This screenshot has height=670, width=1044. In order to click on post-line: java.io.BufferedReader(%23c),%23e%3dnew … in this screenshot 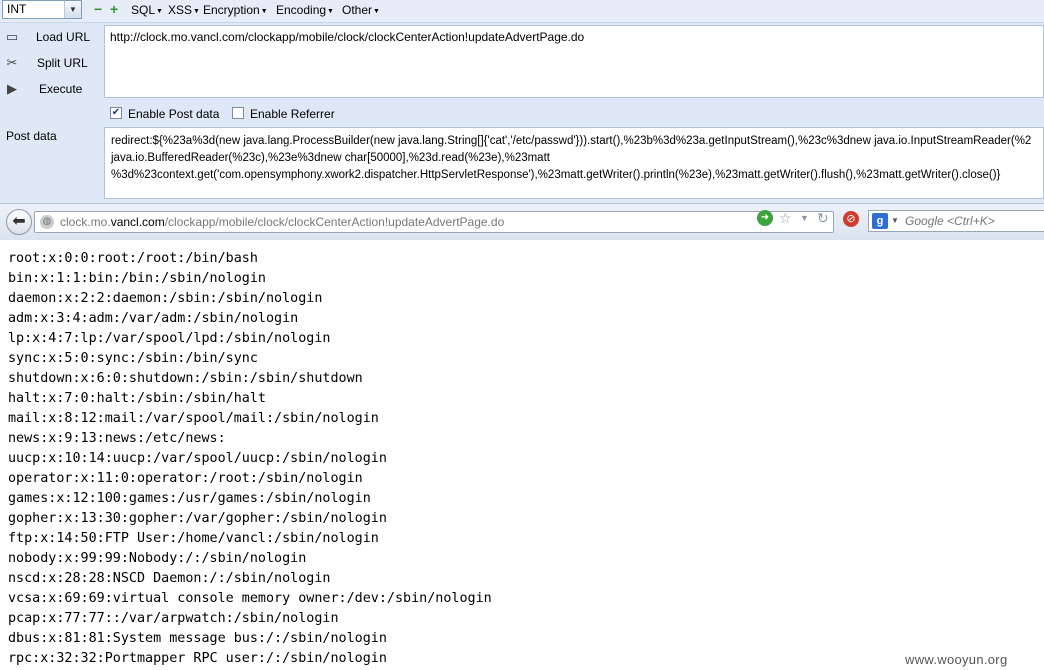, I will do `click(330, 158)`.